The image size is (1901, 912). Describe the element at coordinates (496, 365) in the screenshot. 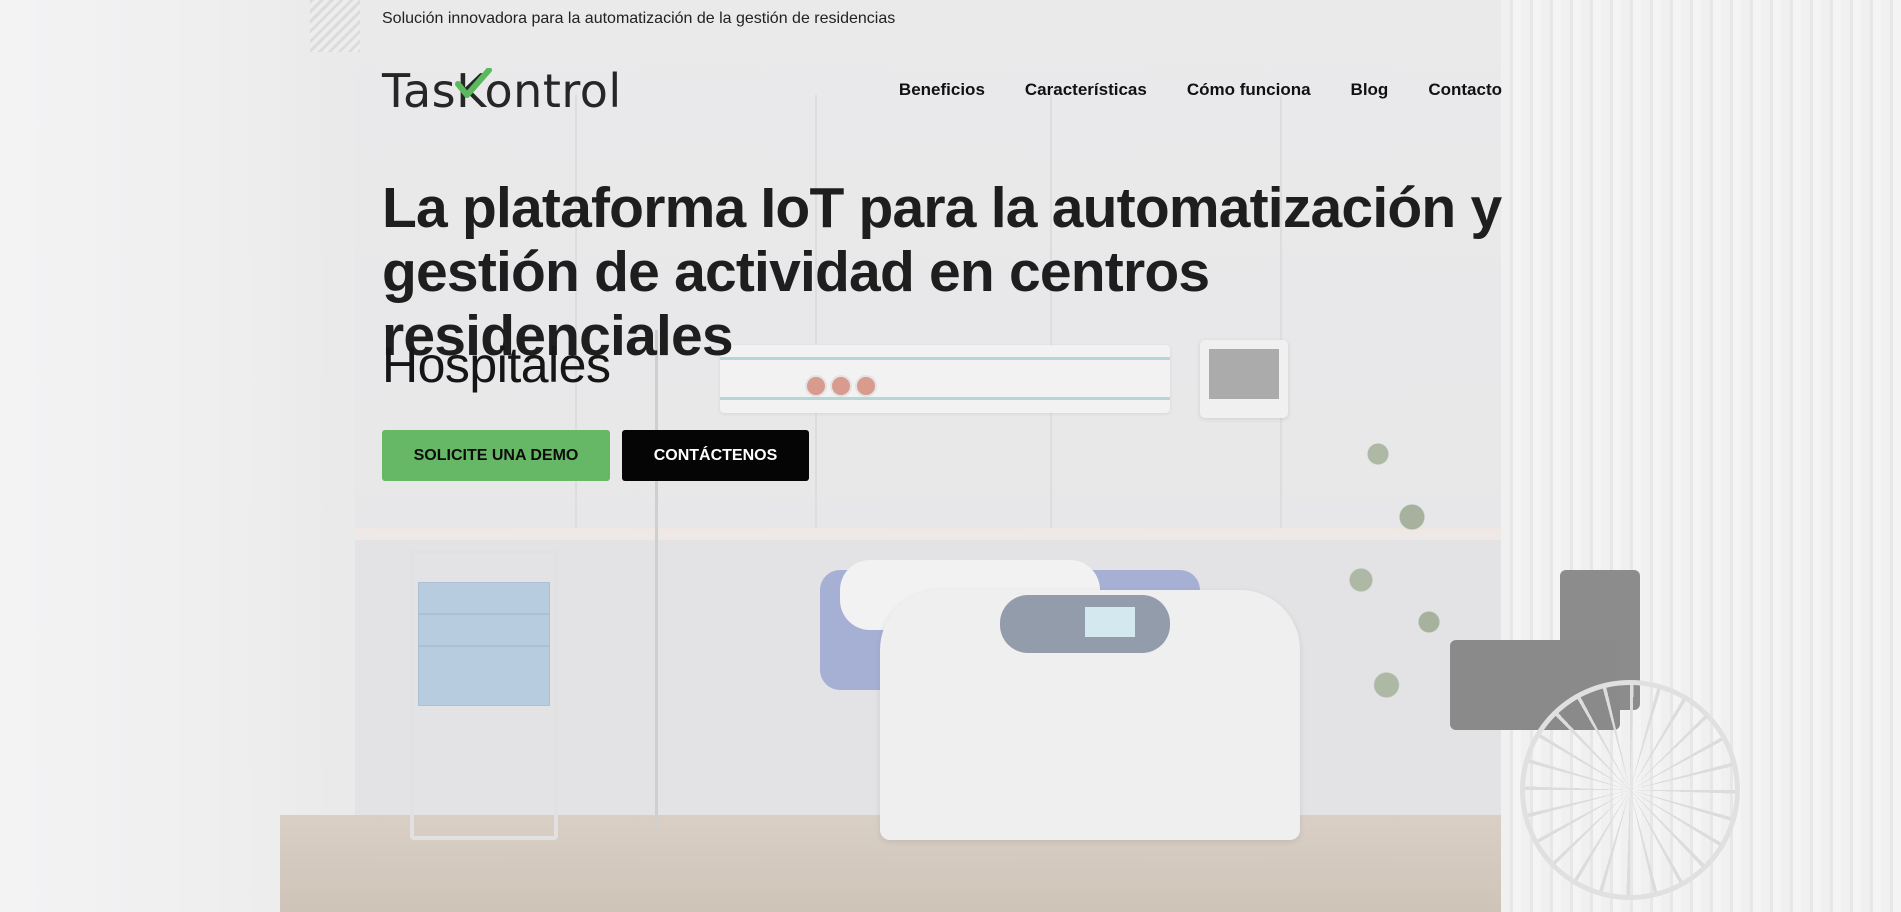

I see `hero-subtitle: Hospitales` at that location.